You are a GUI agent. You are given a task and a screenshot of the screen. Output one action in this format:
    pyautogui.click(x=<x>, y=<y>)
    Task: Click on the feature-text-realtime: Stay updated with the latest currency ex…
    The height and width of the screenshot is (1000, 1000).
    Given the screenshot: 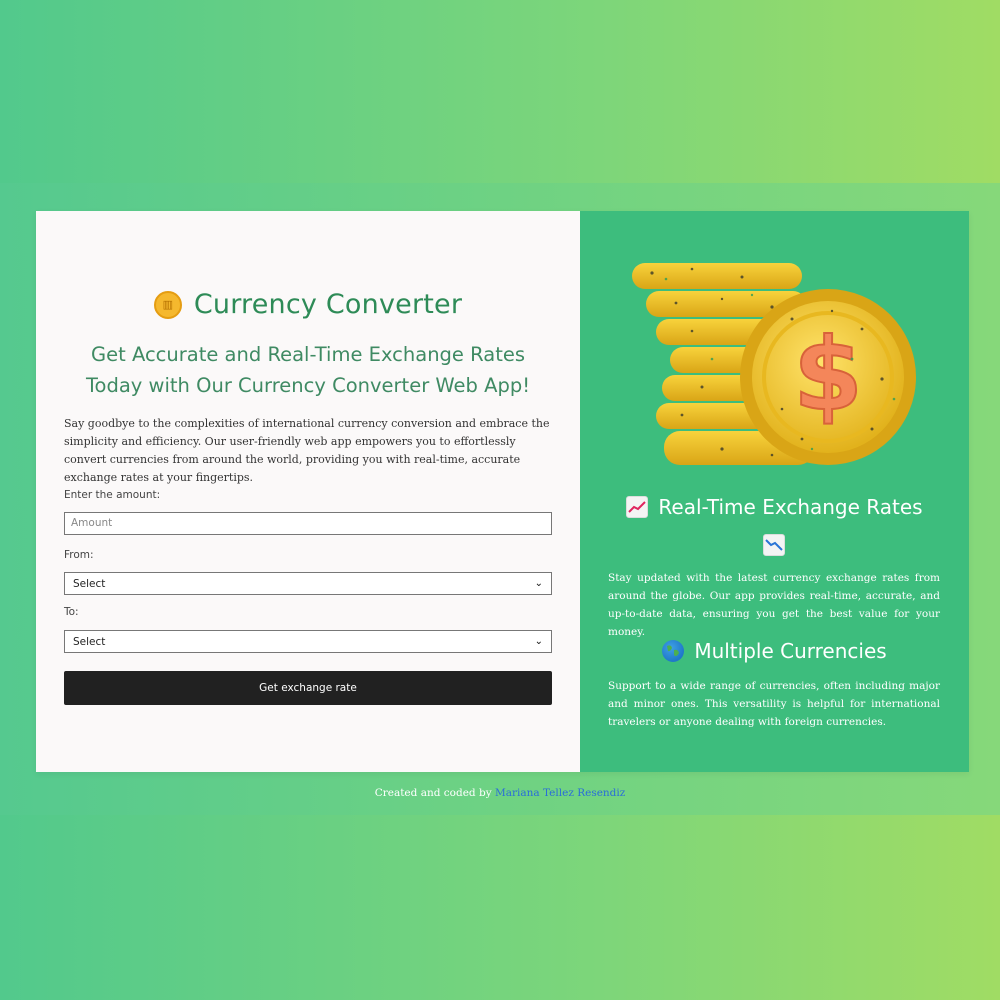 What is the action you would take?
    pyautogui.click(x=774, y=605)
    